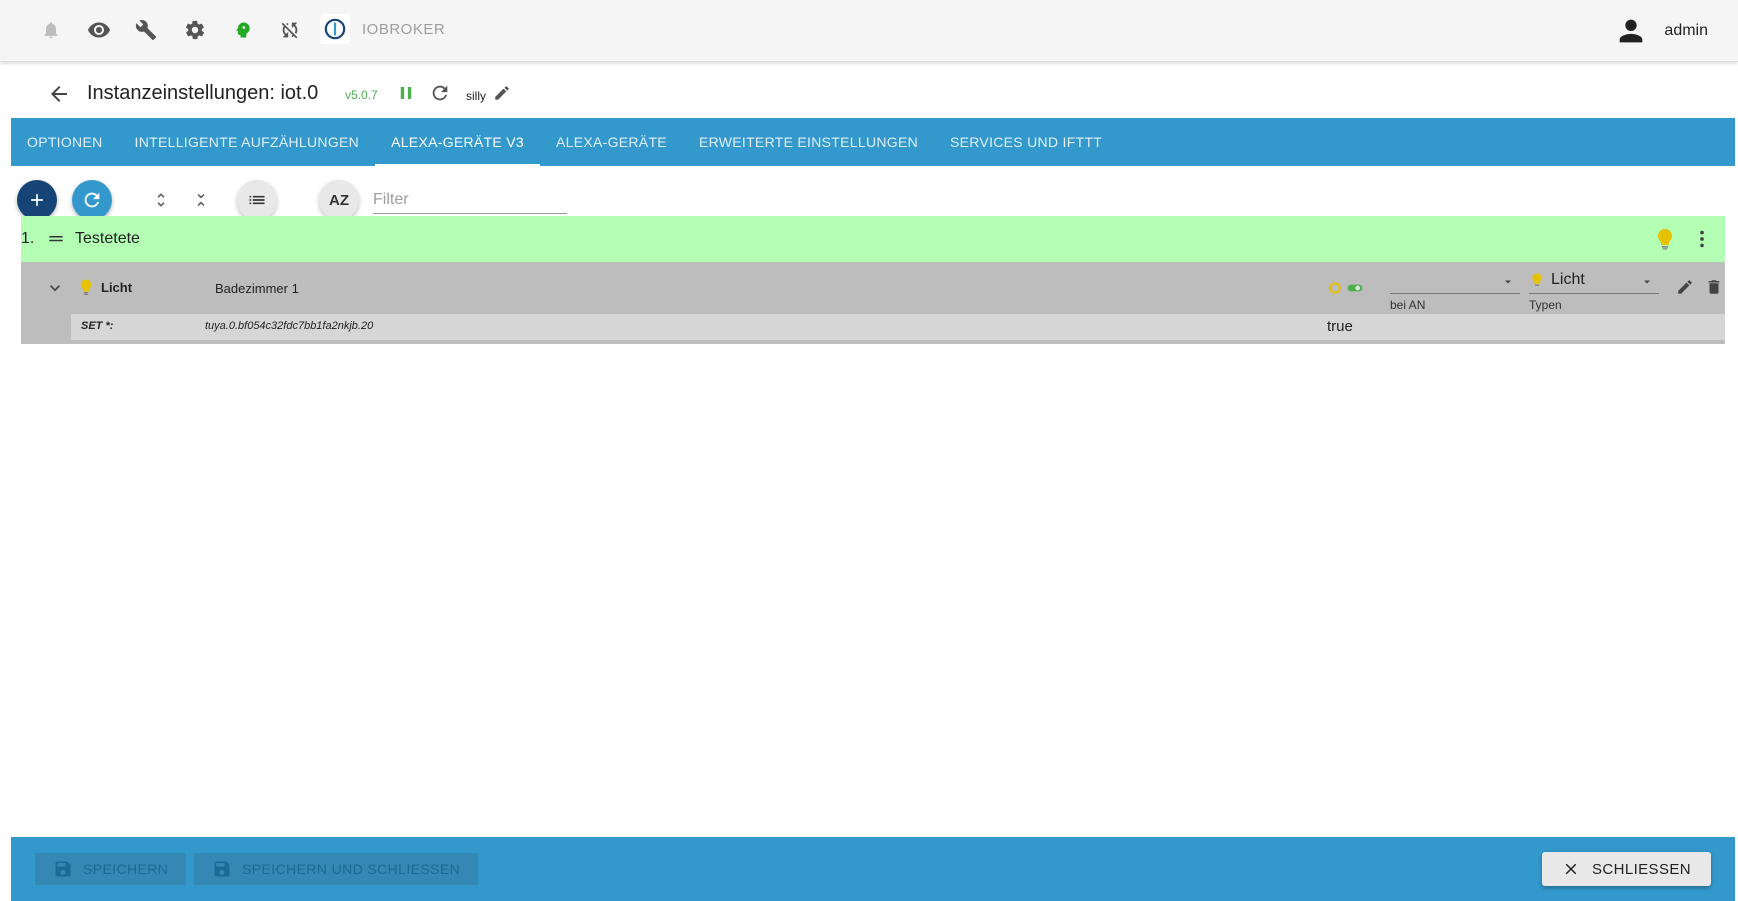 This screenshot has width=1738, height=901. I want to click on close-button: SCHLIESSEN, so click(1626, 869).